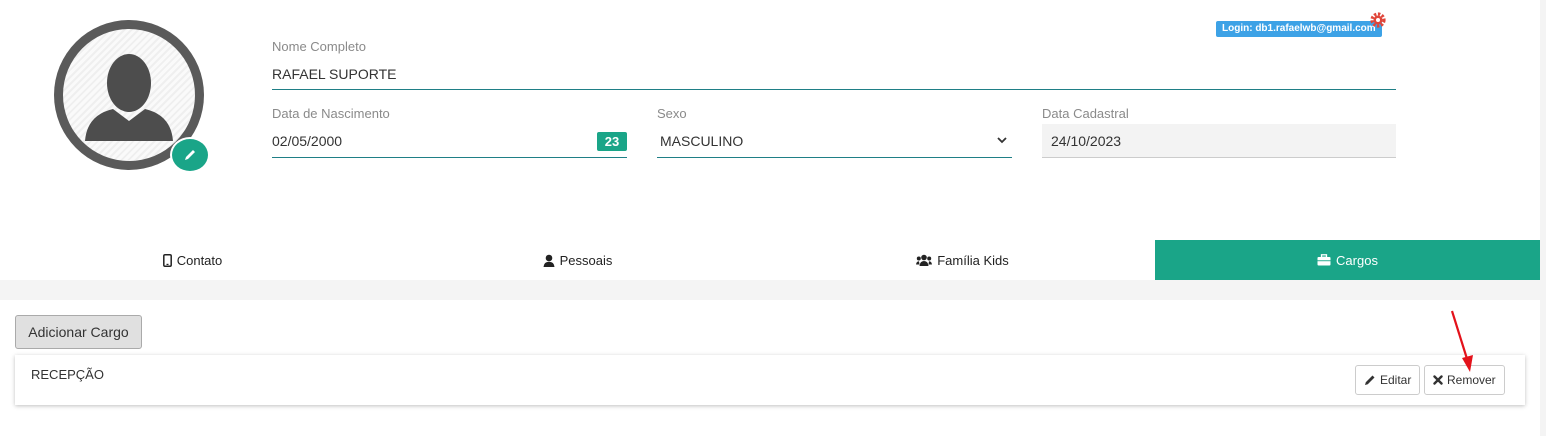  Describe the element at coordinates (962, 260) in the screenshot. I see `tab-familia-kids: Família Kids` at that location.